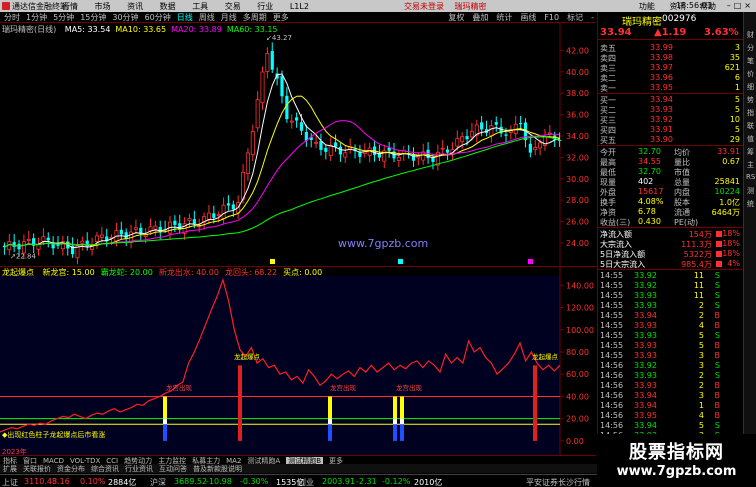  Describe the element at coordinates (247, 356) in the screenshot. I see `signal-label: 龙起爆点` at that location.